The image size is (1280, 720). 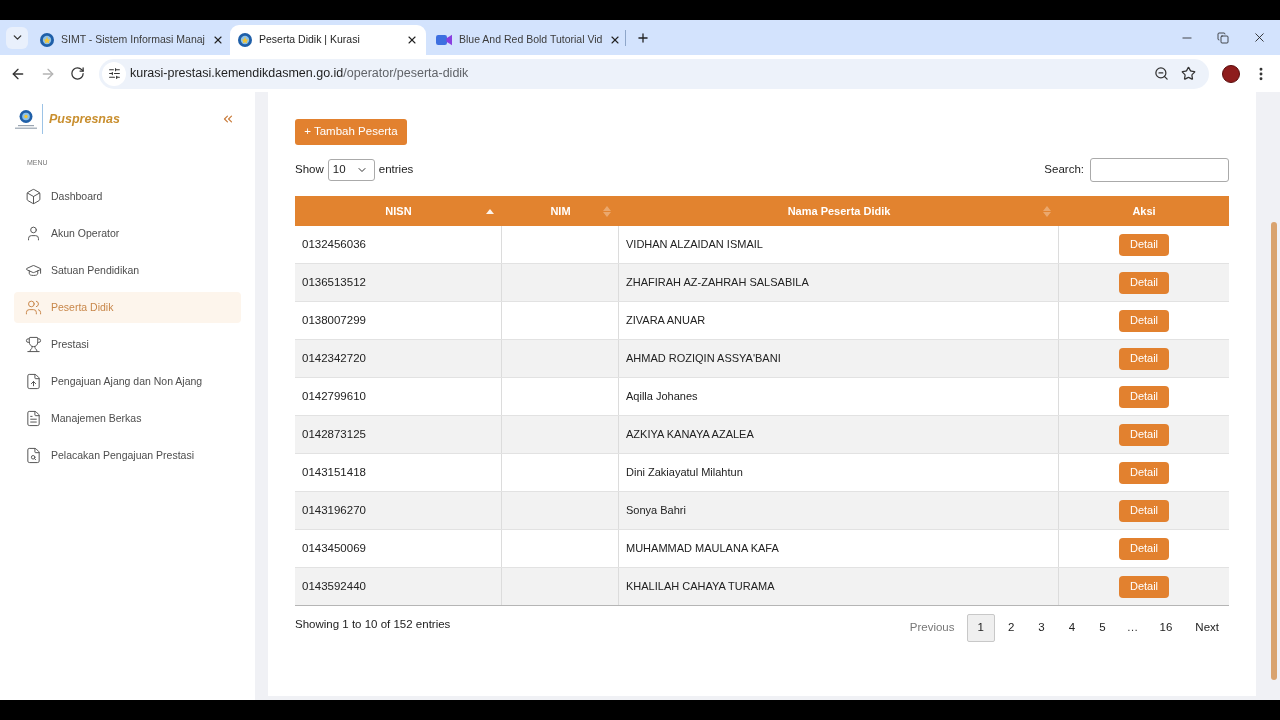 What do you see at coordinates (33, 418) in the screenshot?
I see `document-icon` at bounding box center [33, 418].